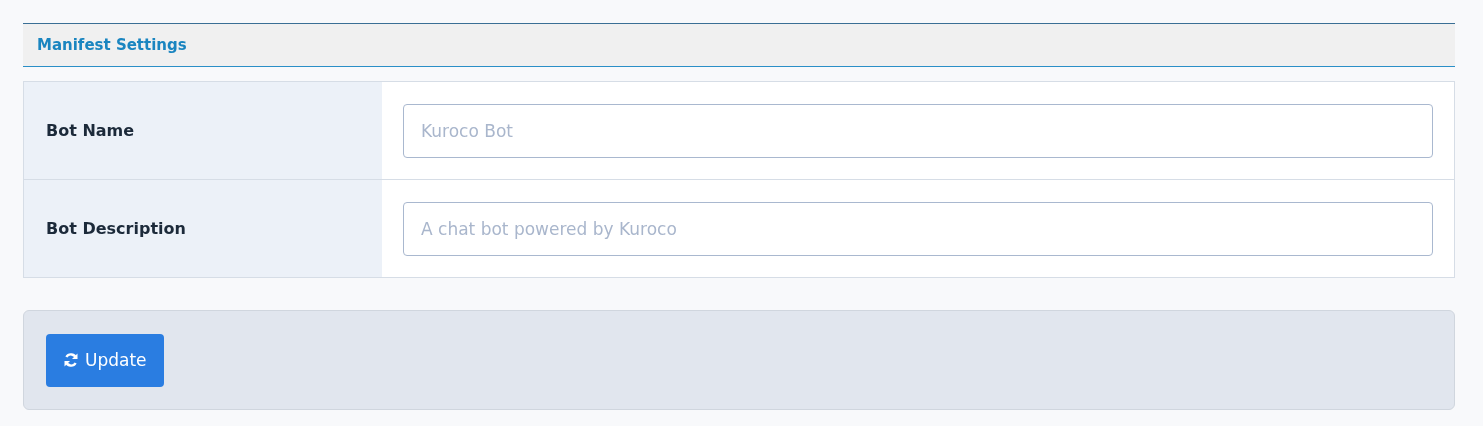 The image size is (1483, 426). What do you see at coordinates (105, 360) in the screenshot?
I see `update-button: Update` at bounding box center [105, 360].